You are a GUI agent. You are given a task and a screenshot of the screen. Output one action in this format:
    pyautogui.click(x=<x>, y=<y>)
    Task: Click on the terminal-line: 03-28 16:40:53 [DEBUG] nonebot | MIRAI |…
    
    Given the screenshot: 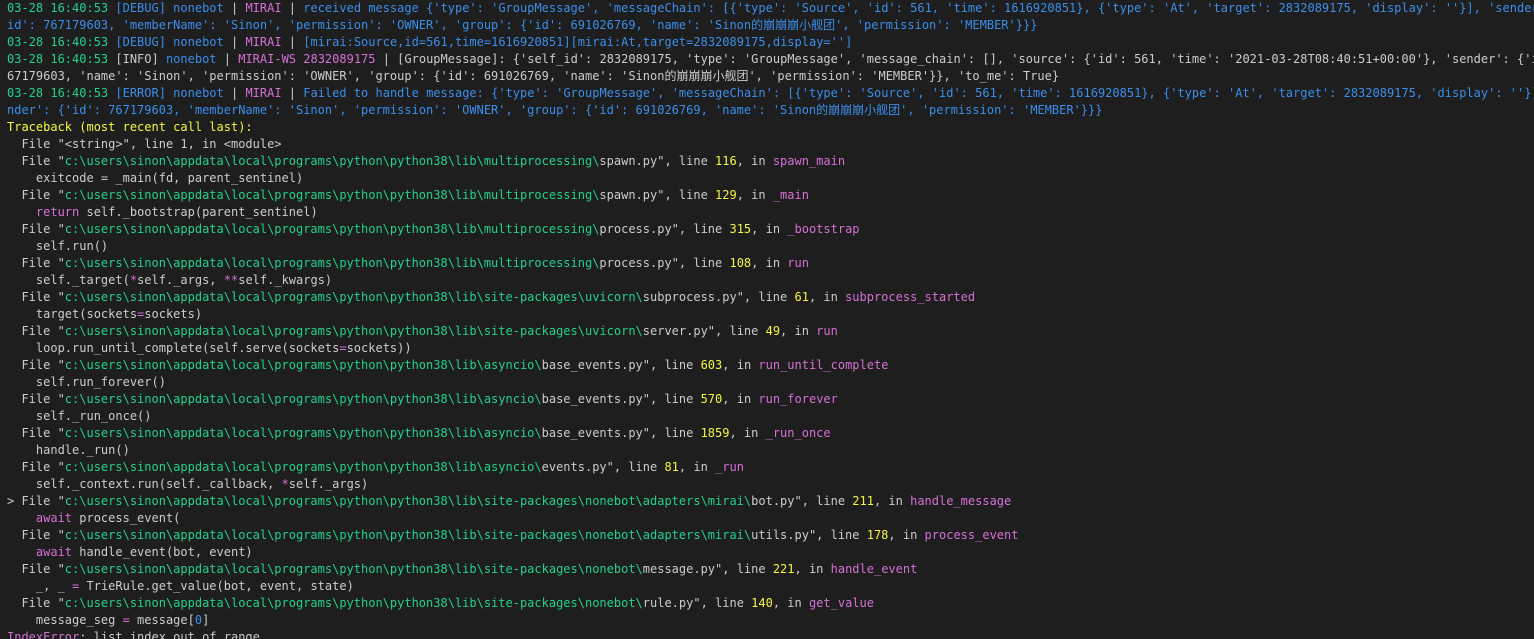 What is the action you would take?
    pyautogui.click(x=770, y=42)
    